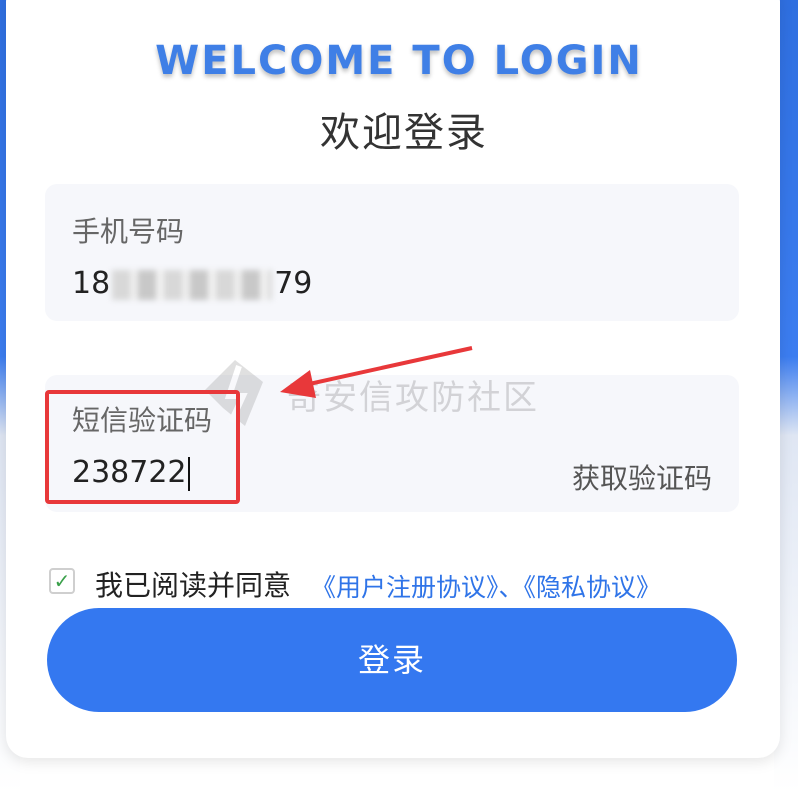  What do you see at coordinates (392, 660) in the screenshot?
I see `login-button: 登录` at bounding box center [392, 660].